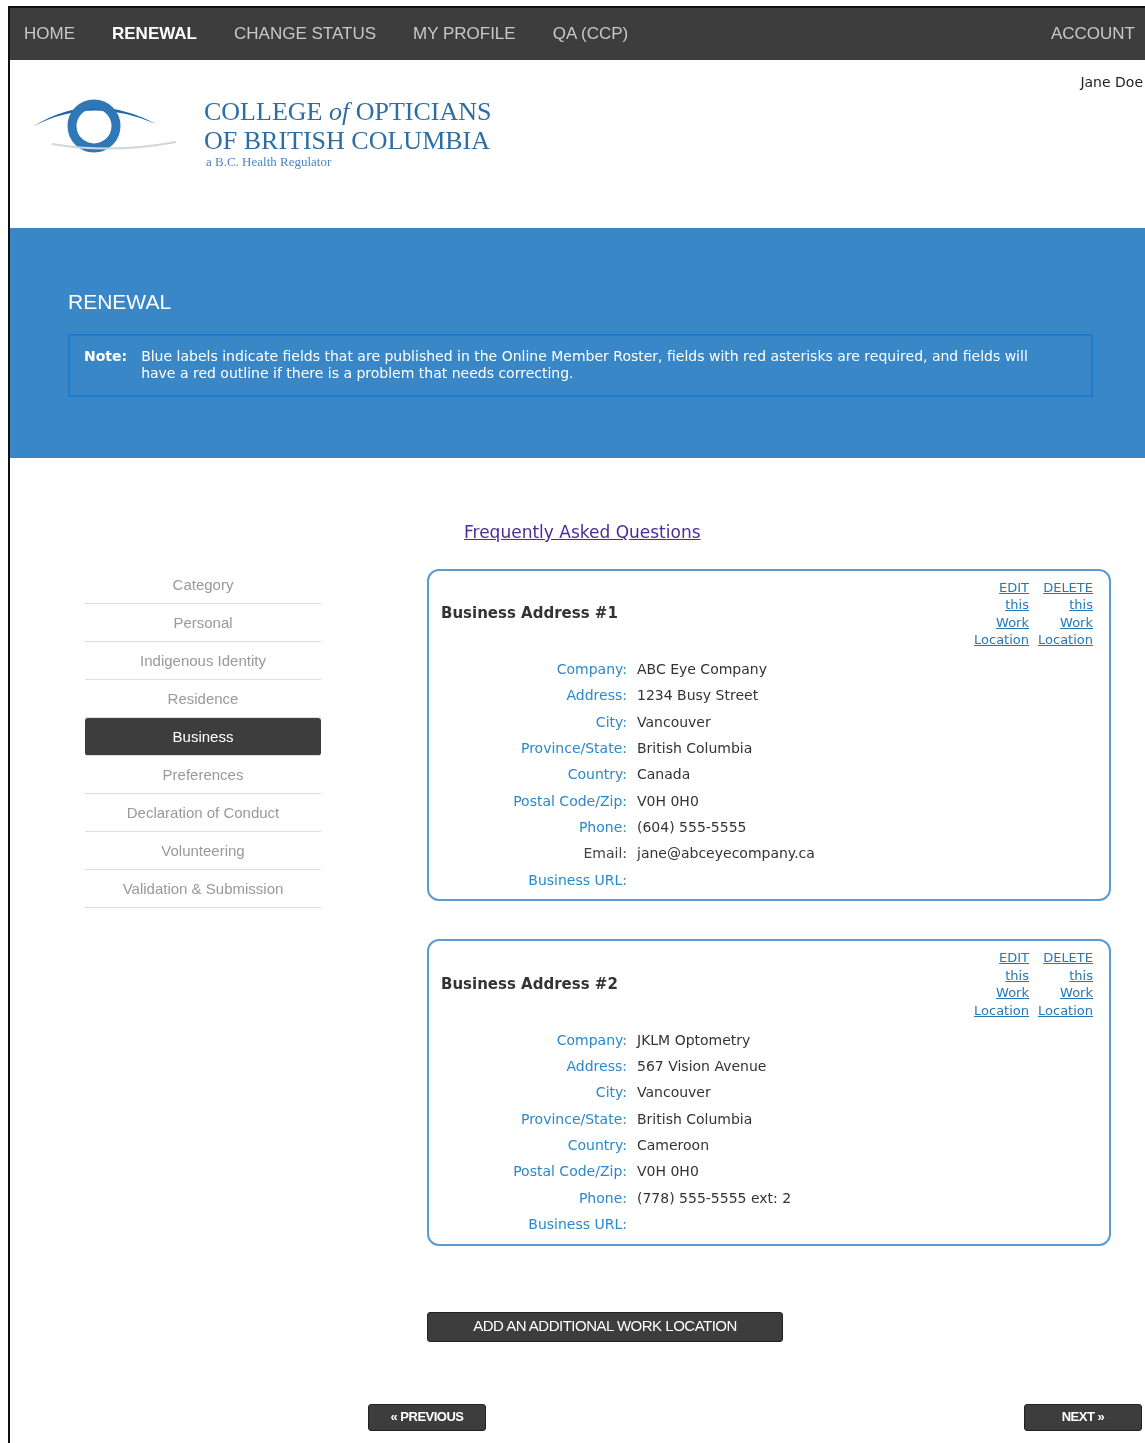 Image resolution: width=1145 pixels, height=1443 pixels. I want to click on step-item: Validation & Submission, so click(203, 888).